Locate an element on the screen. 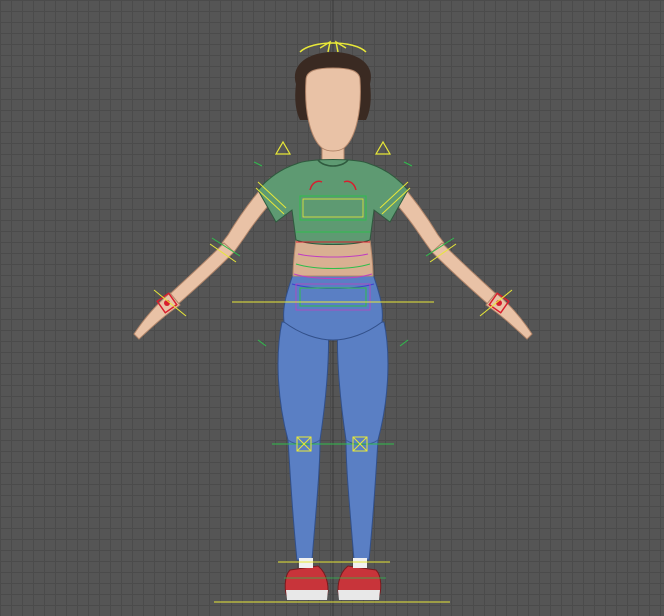 The height and width of the screenshot is (616, 664). right-arm is located at coordinates (459, 258).